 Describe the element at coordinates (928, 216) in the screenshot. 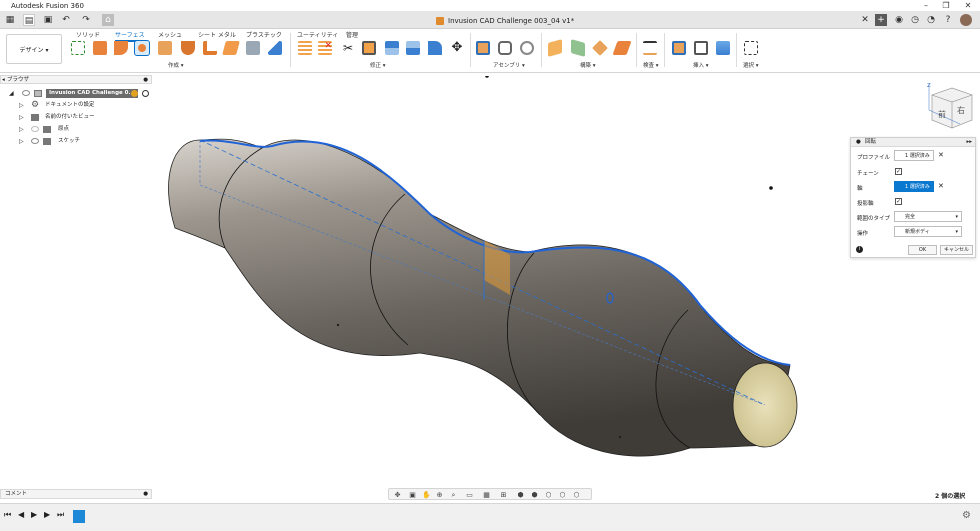

I see `extent-type-select: 完全 ▾` at that location.